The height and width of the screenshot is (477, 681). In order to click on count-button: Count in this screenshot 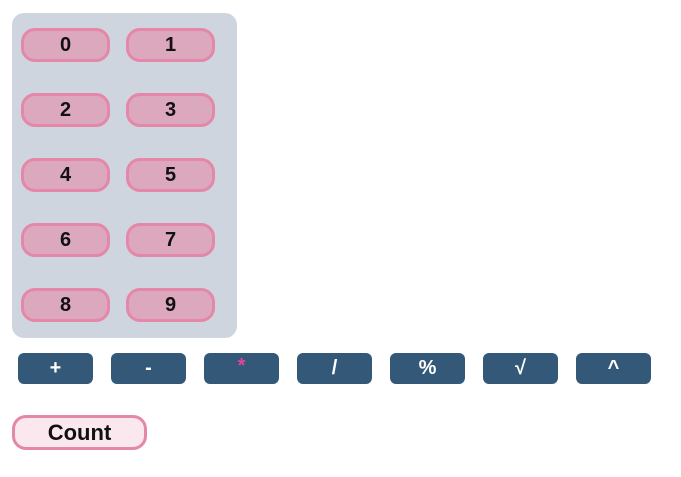, I will do `click(79, 432)`.